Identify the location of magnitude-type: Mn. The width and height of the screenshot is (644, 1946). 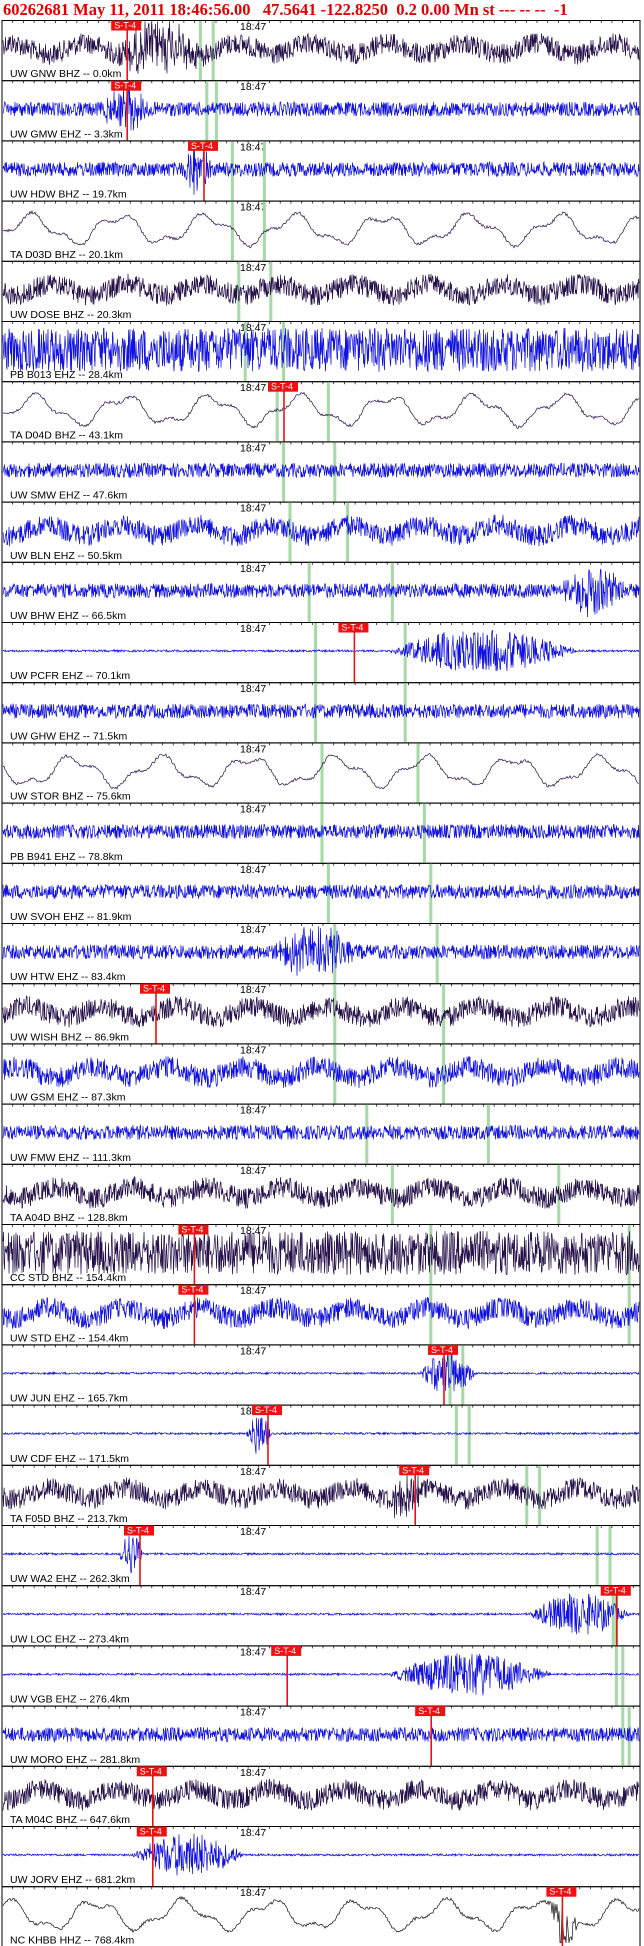
(466, 9).